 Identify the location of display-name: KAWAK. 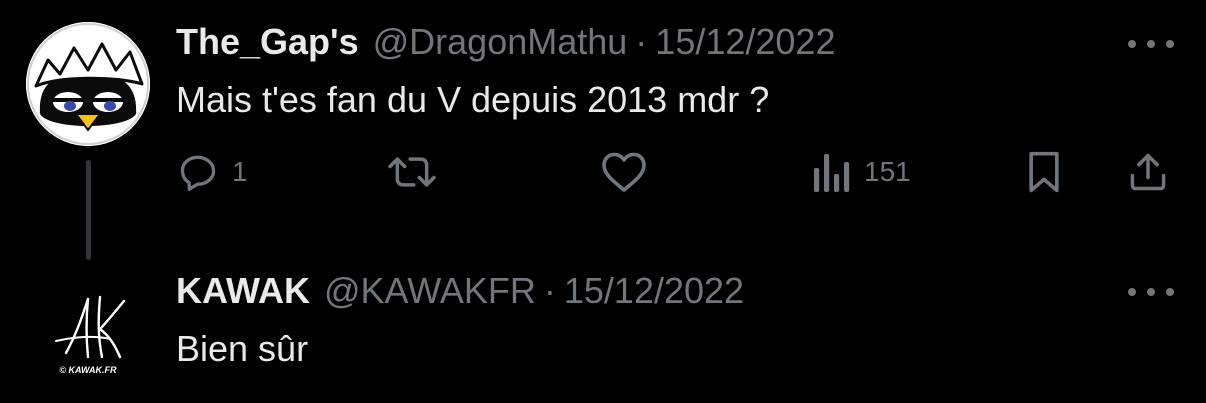
(243, 291).